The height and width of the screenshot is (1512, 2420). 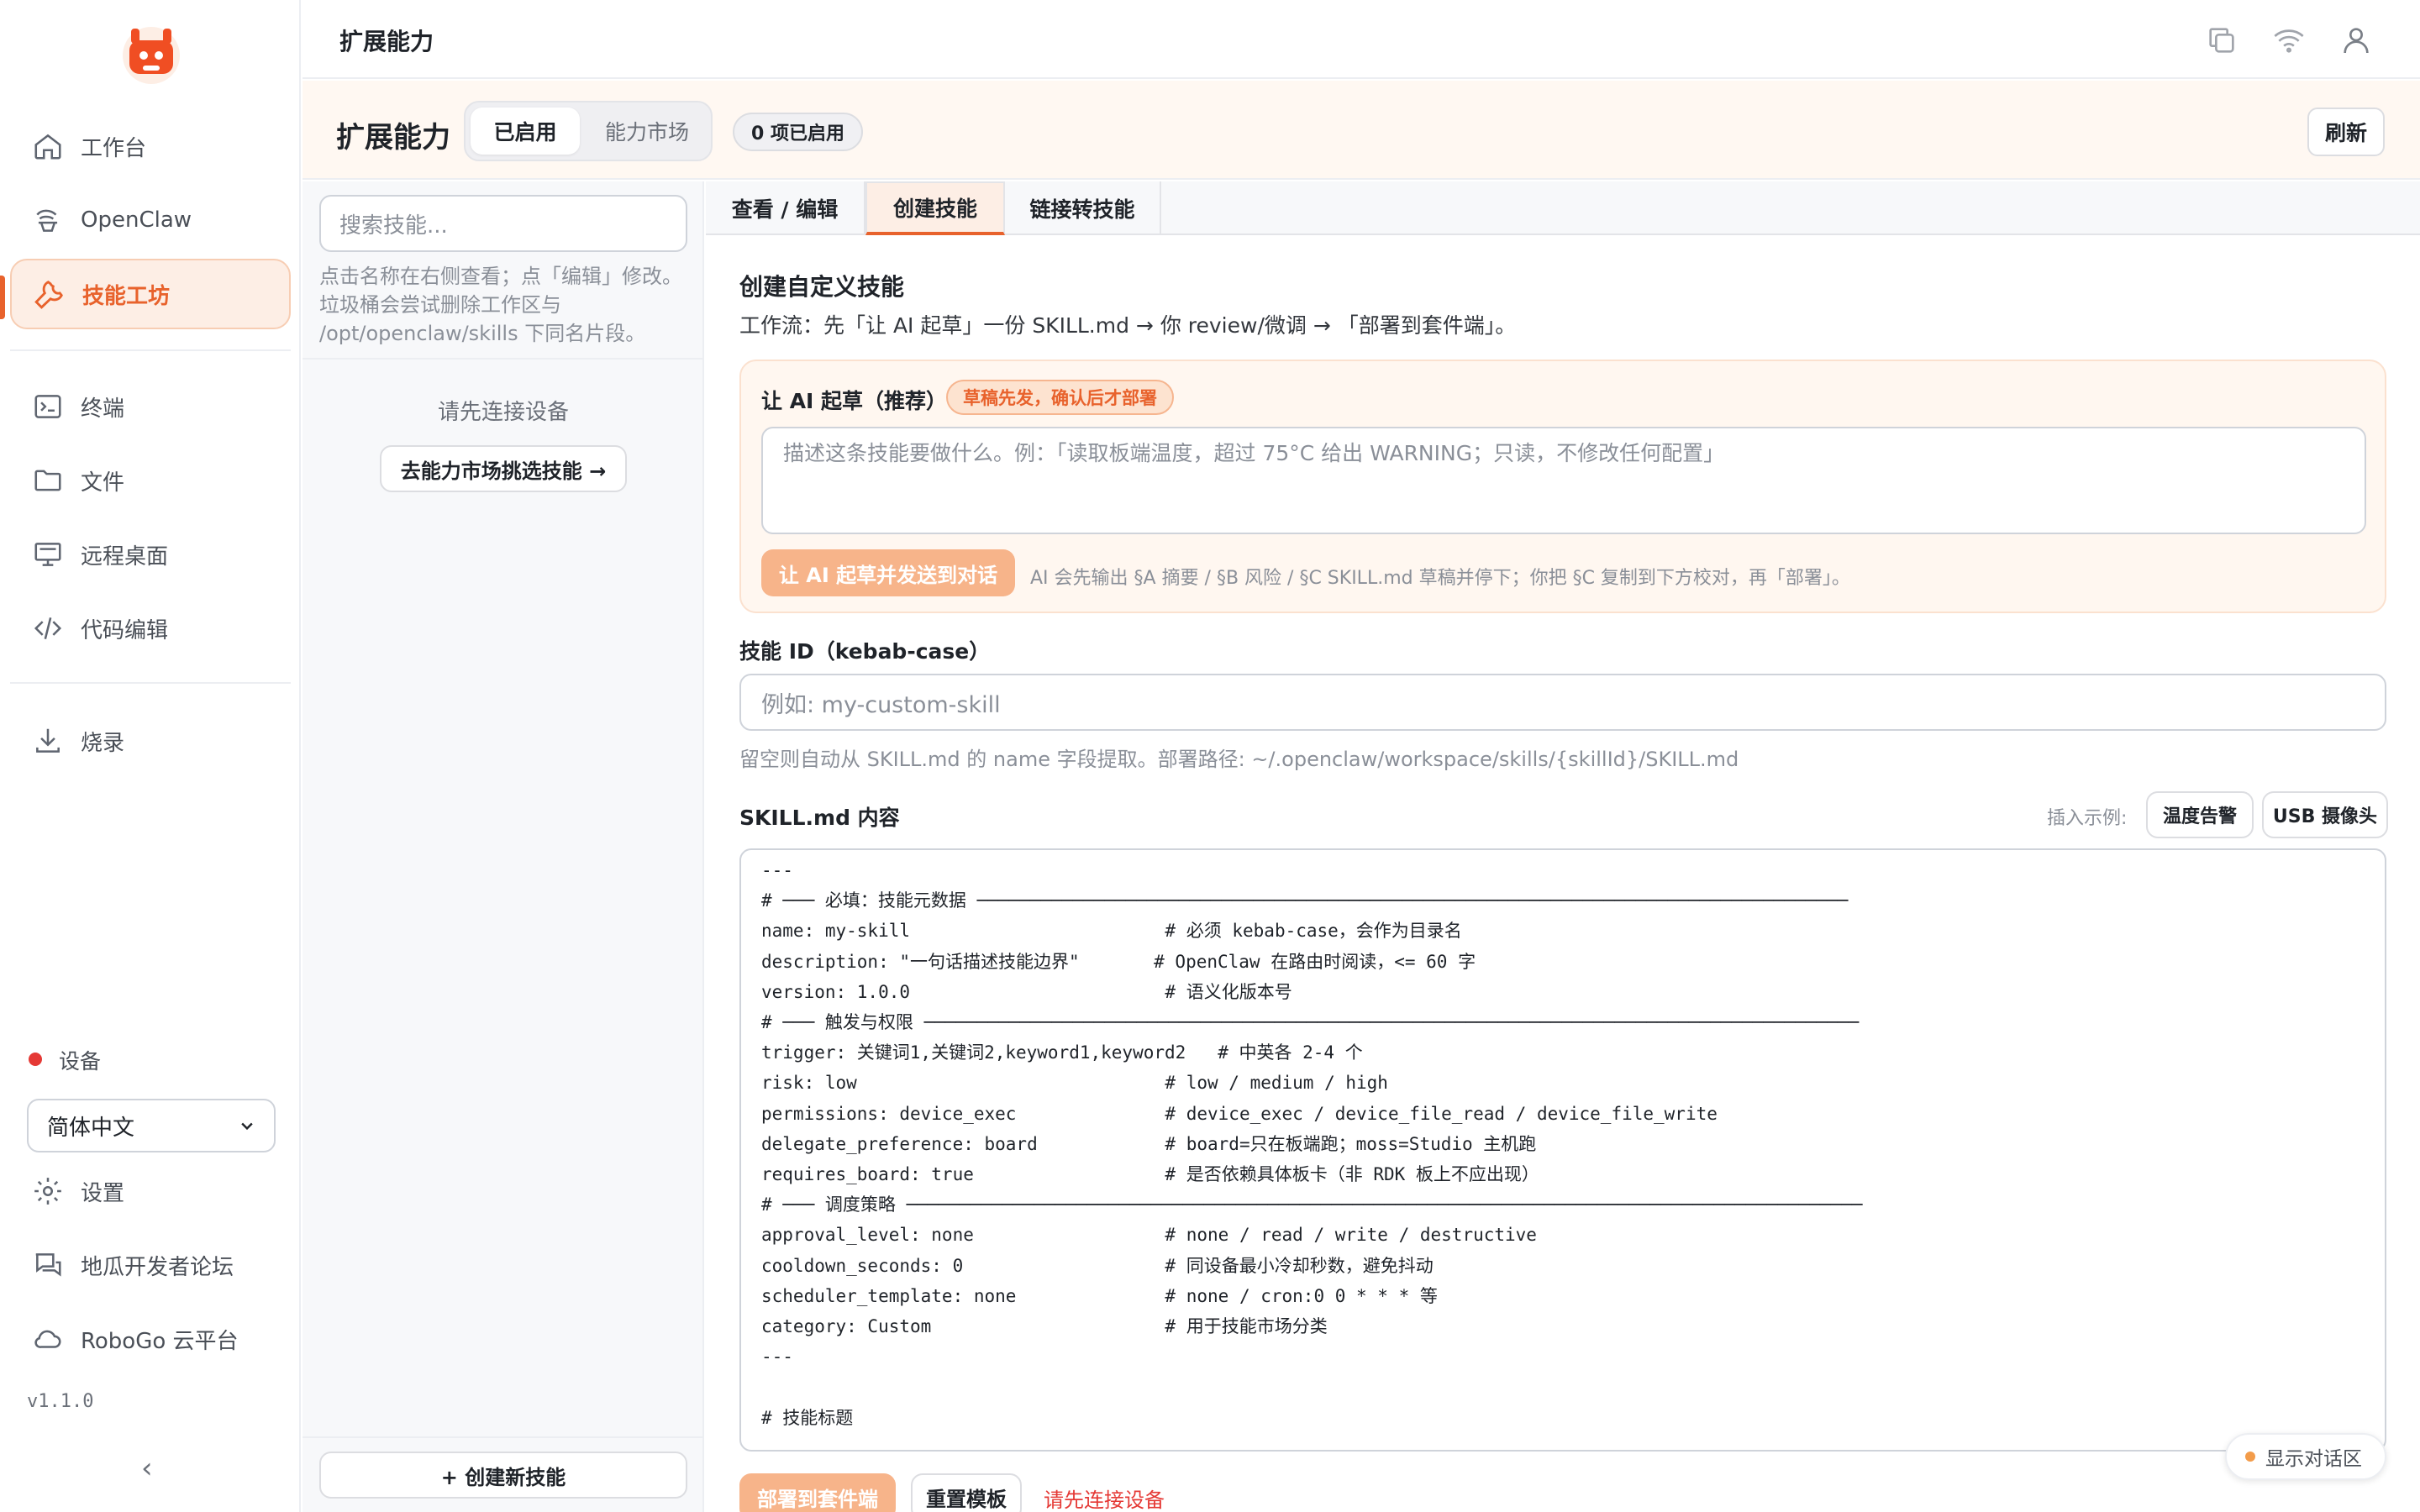 I want to click on reset-template-button: 重置模板, so click(x=966, y=1492).